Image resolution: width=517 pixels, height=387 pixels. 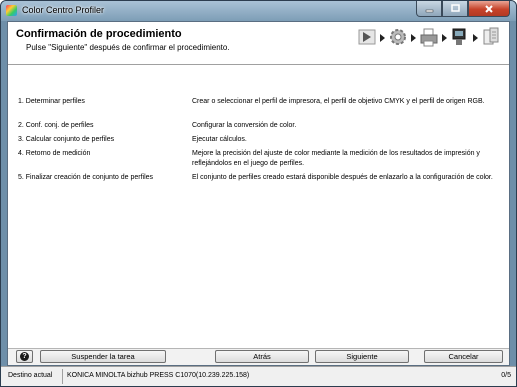 I want to click on current-target-label: Destino actual, so click(x=30, y=375).